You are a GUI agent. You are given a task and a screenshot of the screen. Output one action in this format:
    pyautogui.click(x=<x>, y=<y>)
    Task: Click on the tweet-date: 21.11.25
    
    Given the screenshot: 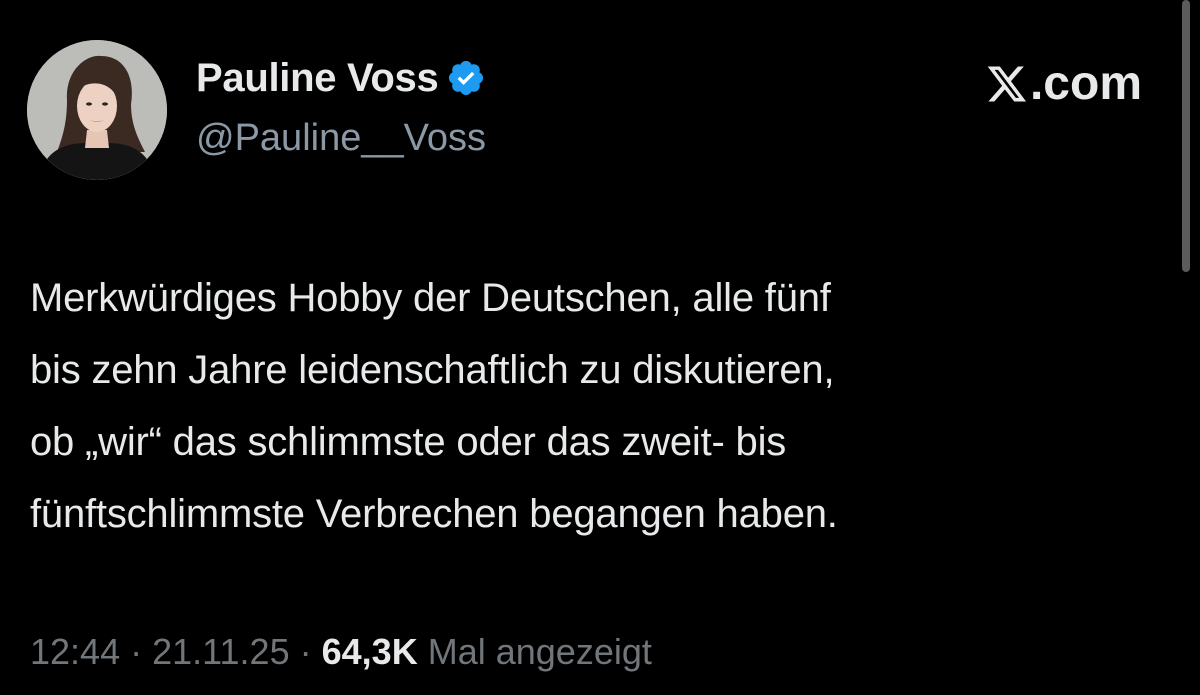 What is the action you would take?
    pyautogui.click(x=220, y=651)
    